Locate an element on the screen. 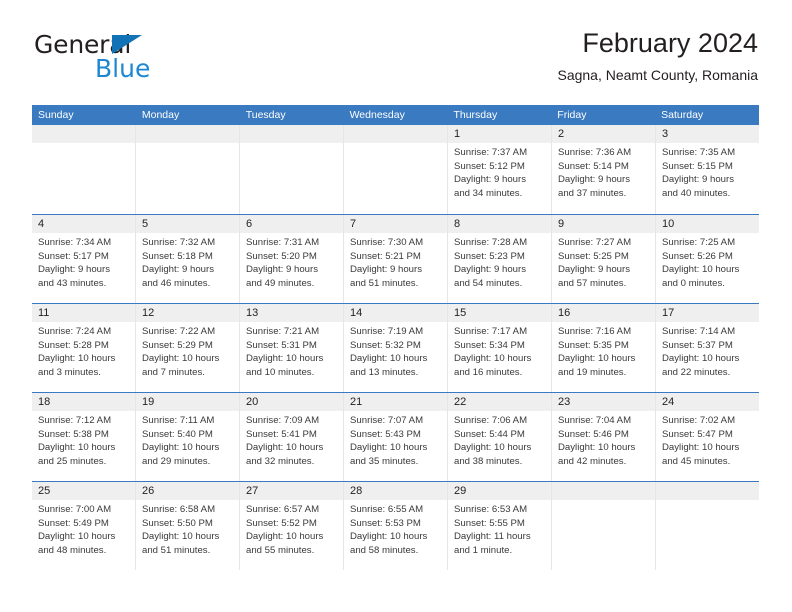 Image resolution: width=792 pixels, height=612 pixels. day-info-line: Sunrise: 7:12 AM is located at coordinates (75, 420).